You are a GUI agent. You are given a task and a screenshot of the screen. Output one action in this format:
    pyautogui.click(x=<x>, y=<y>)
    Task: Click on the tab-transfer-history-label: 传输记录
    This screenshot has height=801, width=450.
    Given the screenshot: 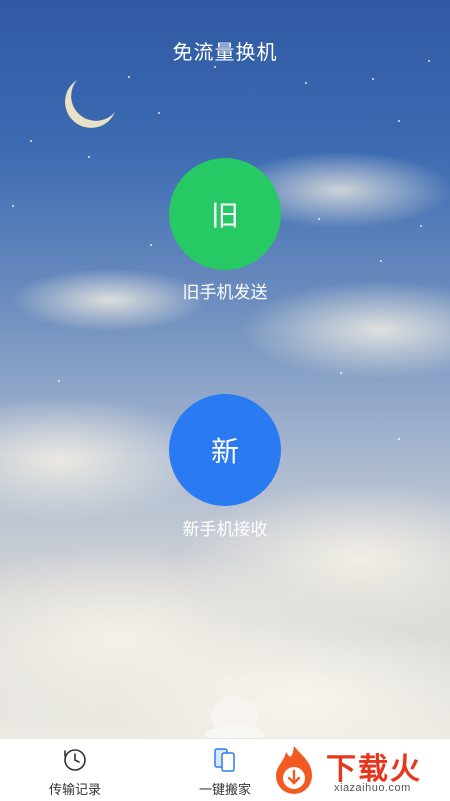 What is the action you would take?
    pyautogui.click(x=74, y=789)
    